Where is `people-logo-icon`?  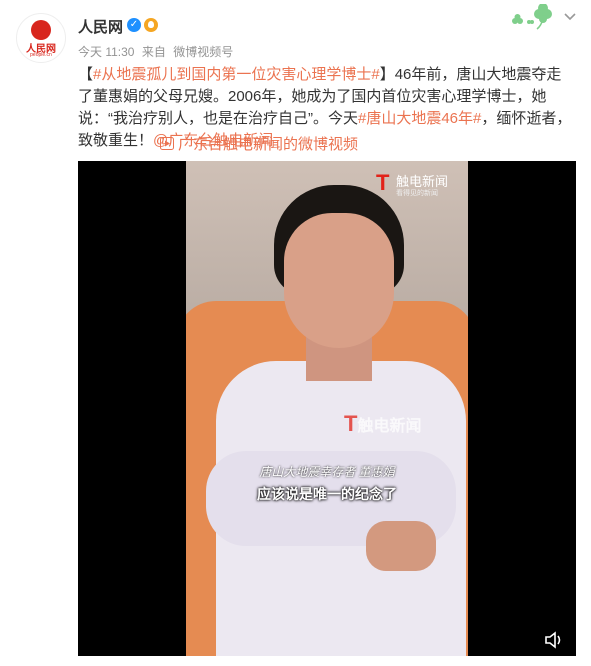 people-logo-icon is located at coordinates (41, 30).